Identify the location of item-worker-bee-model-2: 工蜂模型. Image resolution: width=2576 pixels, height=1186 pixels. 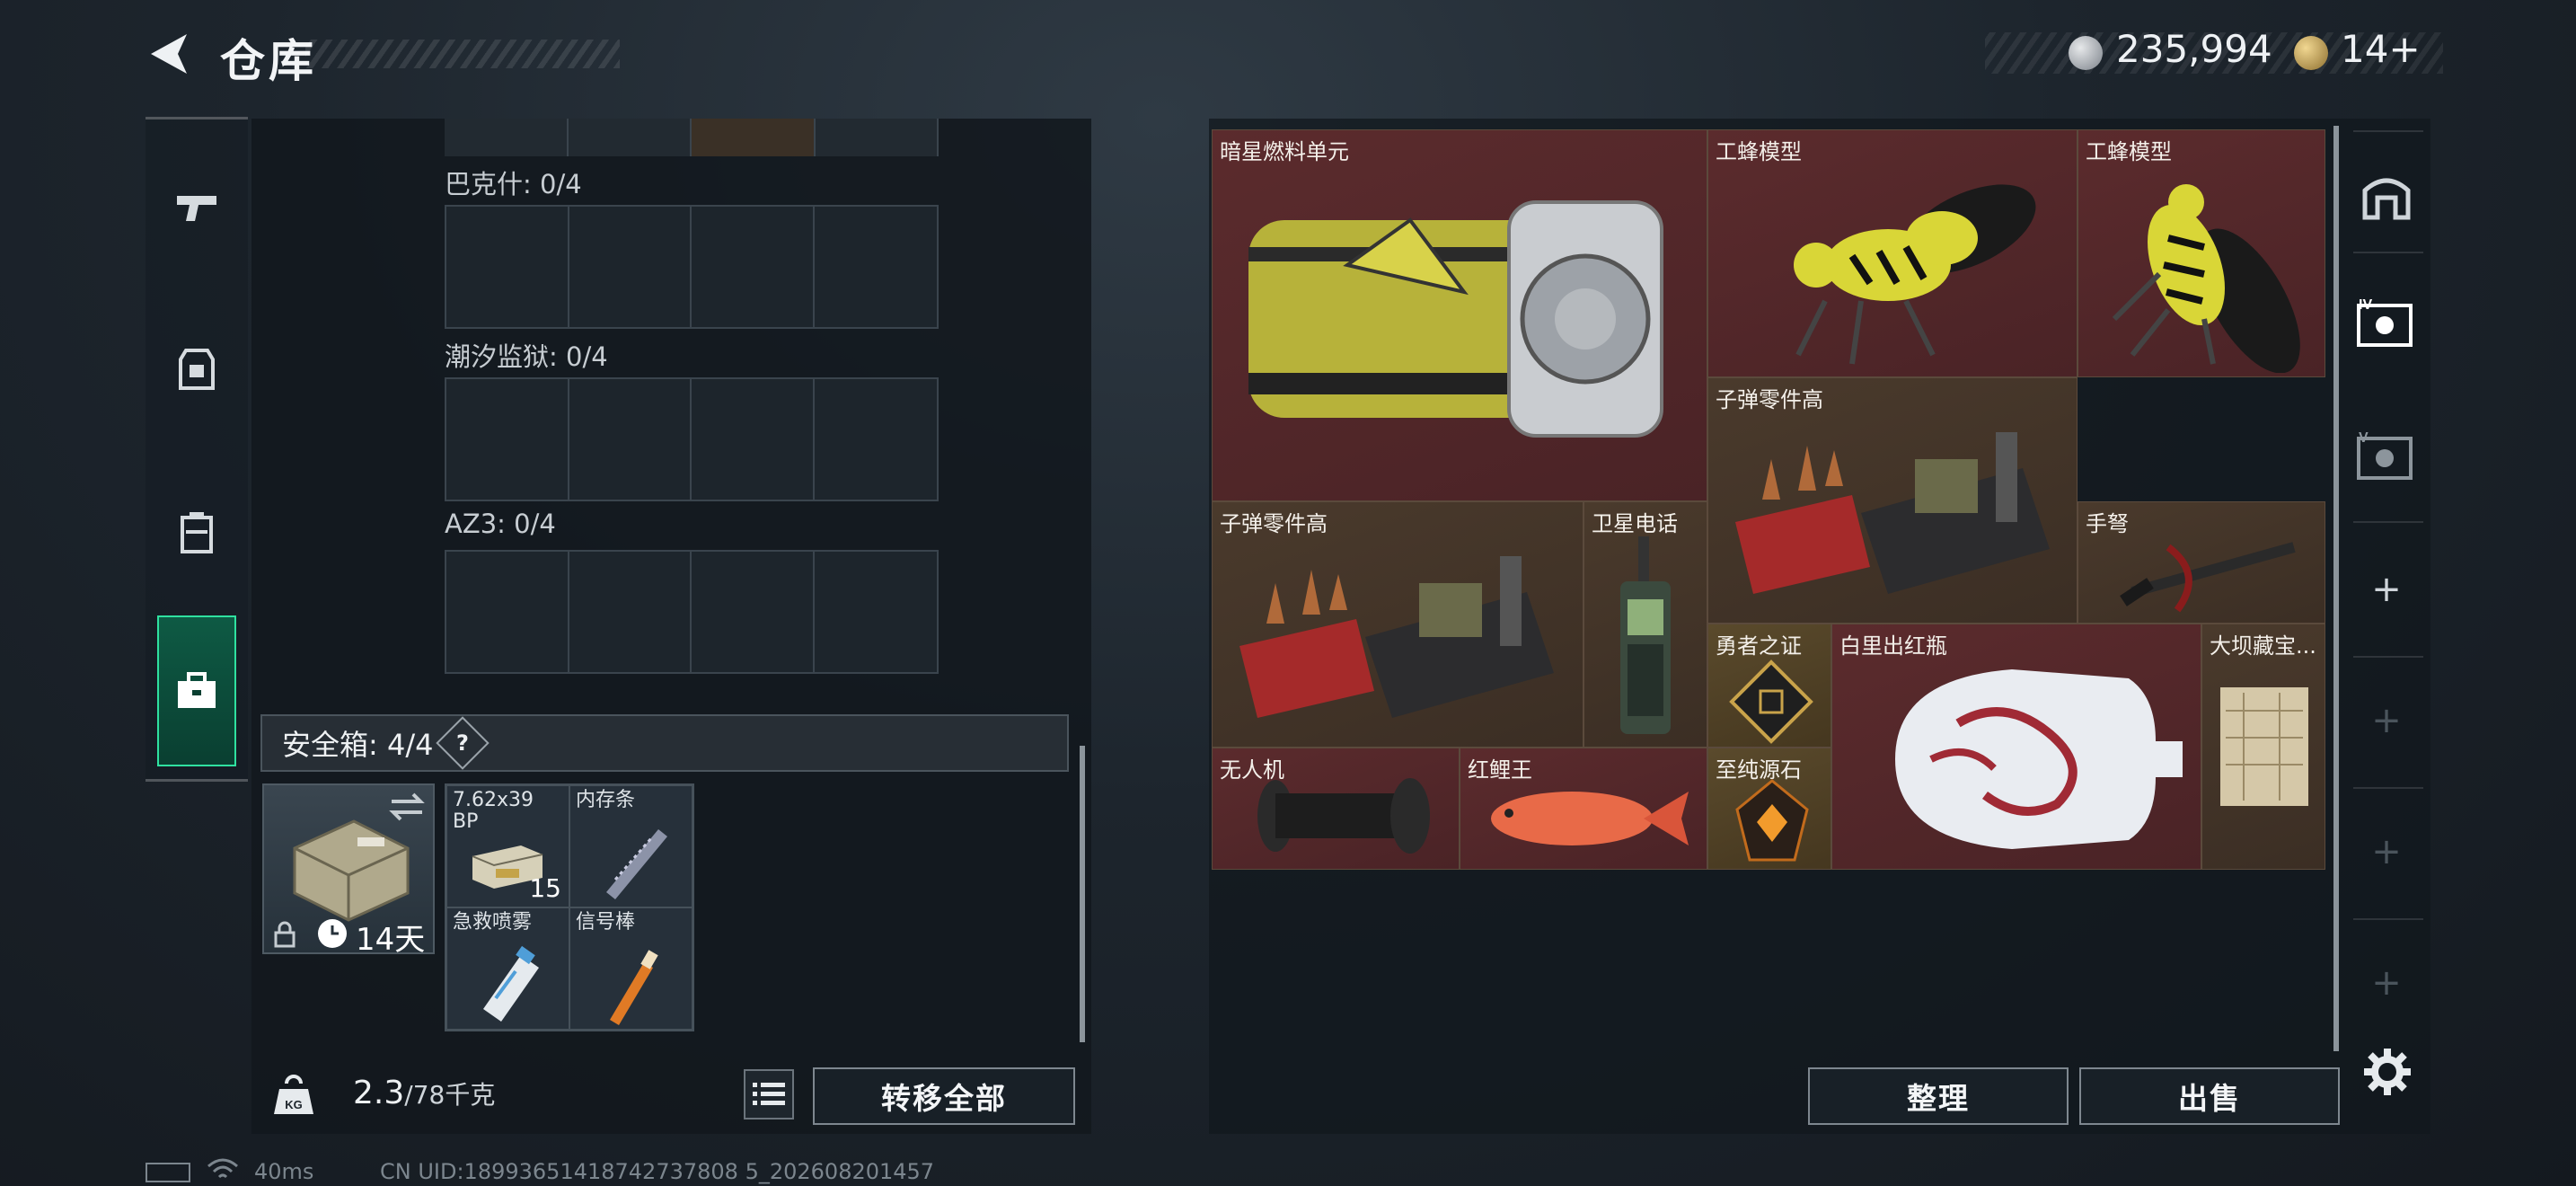
(2201, 253).